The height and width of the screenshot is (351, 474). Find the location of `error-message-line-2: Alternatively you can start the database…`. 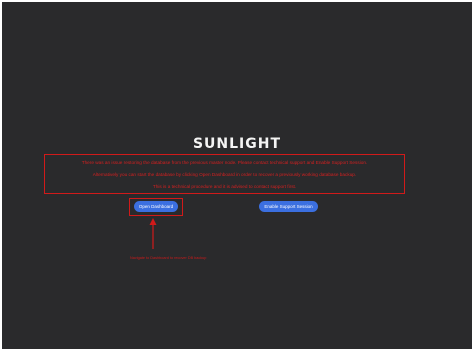

error-message-line-2: Alternatively you can start the database… is located at coordinates (224, 174).